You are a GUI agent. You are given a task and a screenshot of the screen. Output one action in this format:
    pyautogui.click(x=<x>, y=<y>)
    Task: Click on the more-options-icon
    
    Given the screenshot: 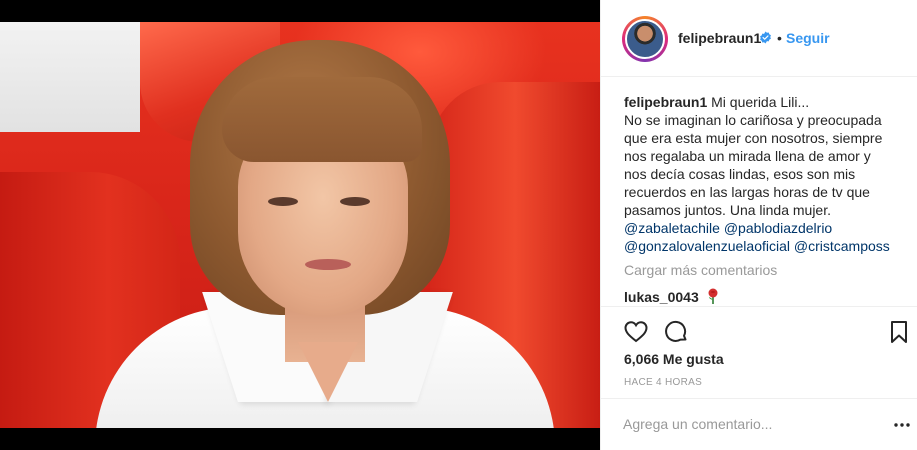 What is the action you would take?
    pyautogui.click(x=902, y=425)
    